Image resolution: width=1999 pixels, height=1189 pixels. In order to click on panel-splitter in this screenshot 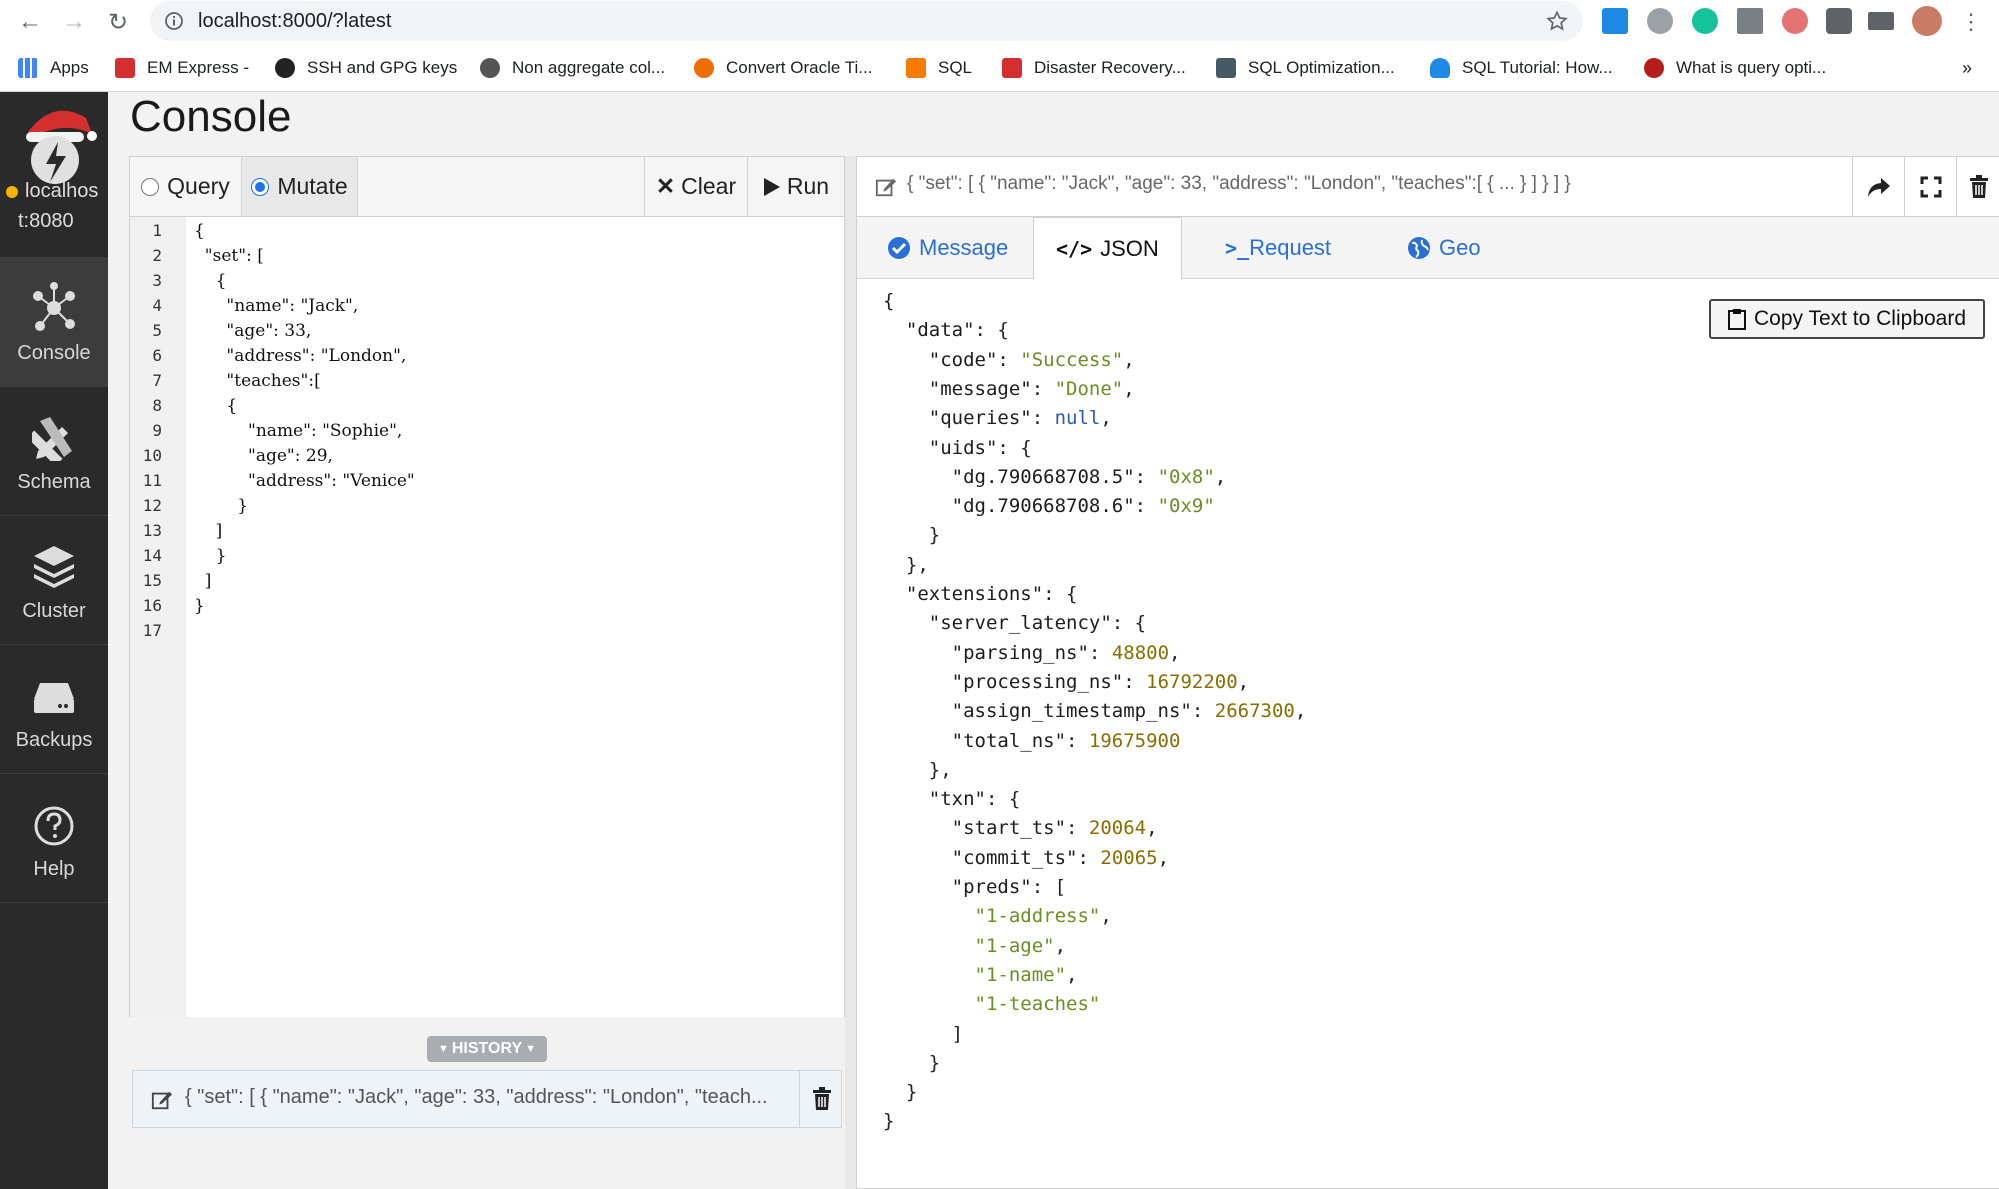, I will do `click(850, 672)`.